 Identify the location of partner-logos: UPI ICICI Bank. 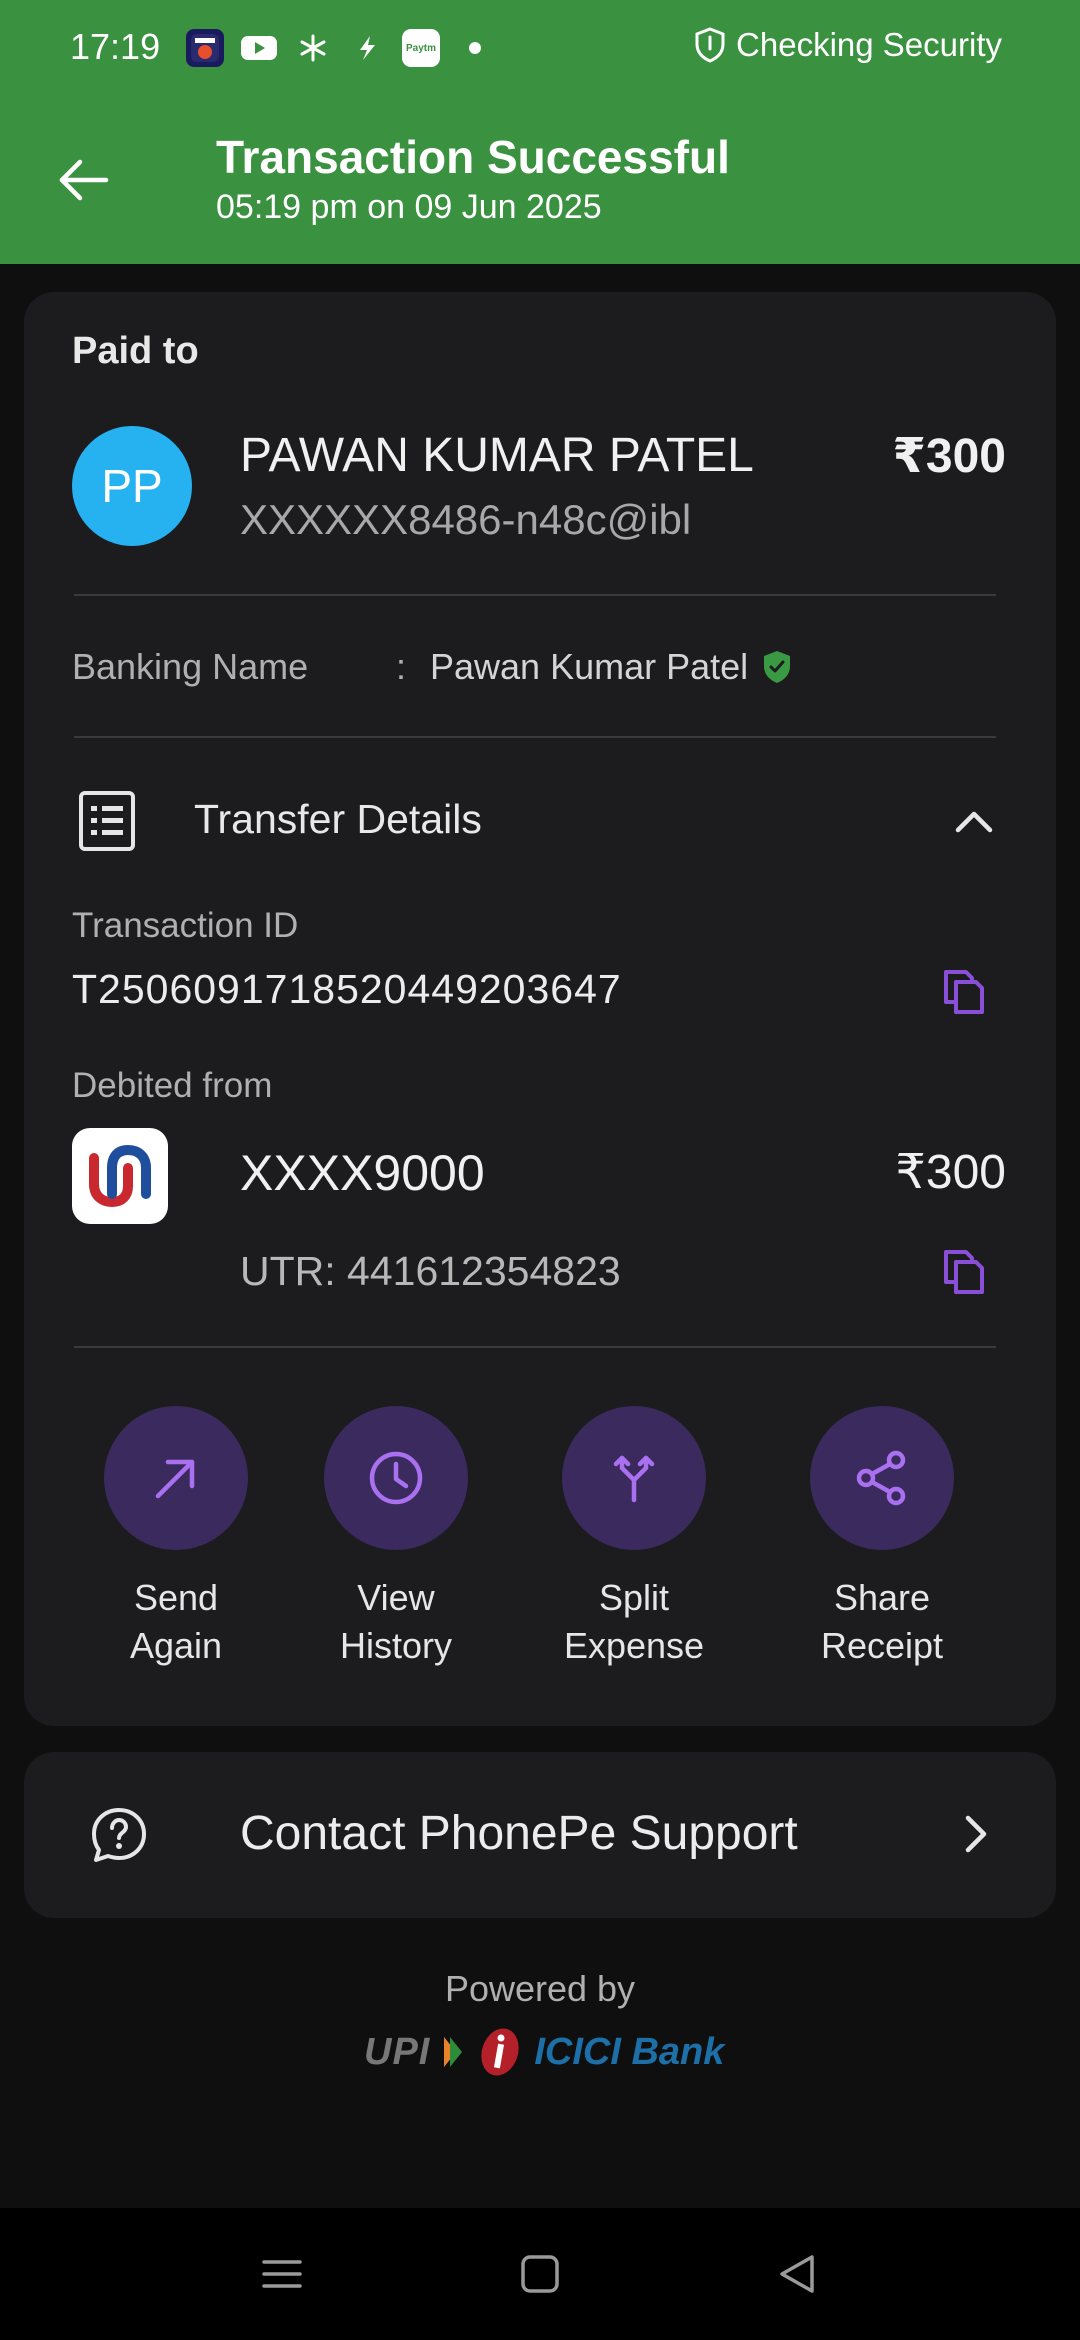
(544, 2052).